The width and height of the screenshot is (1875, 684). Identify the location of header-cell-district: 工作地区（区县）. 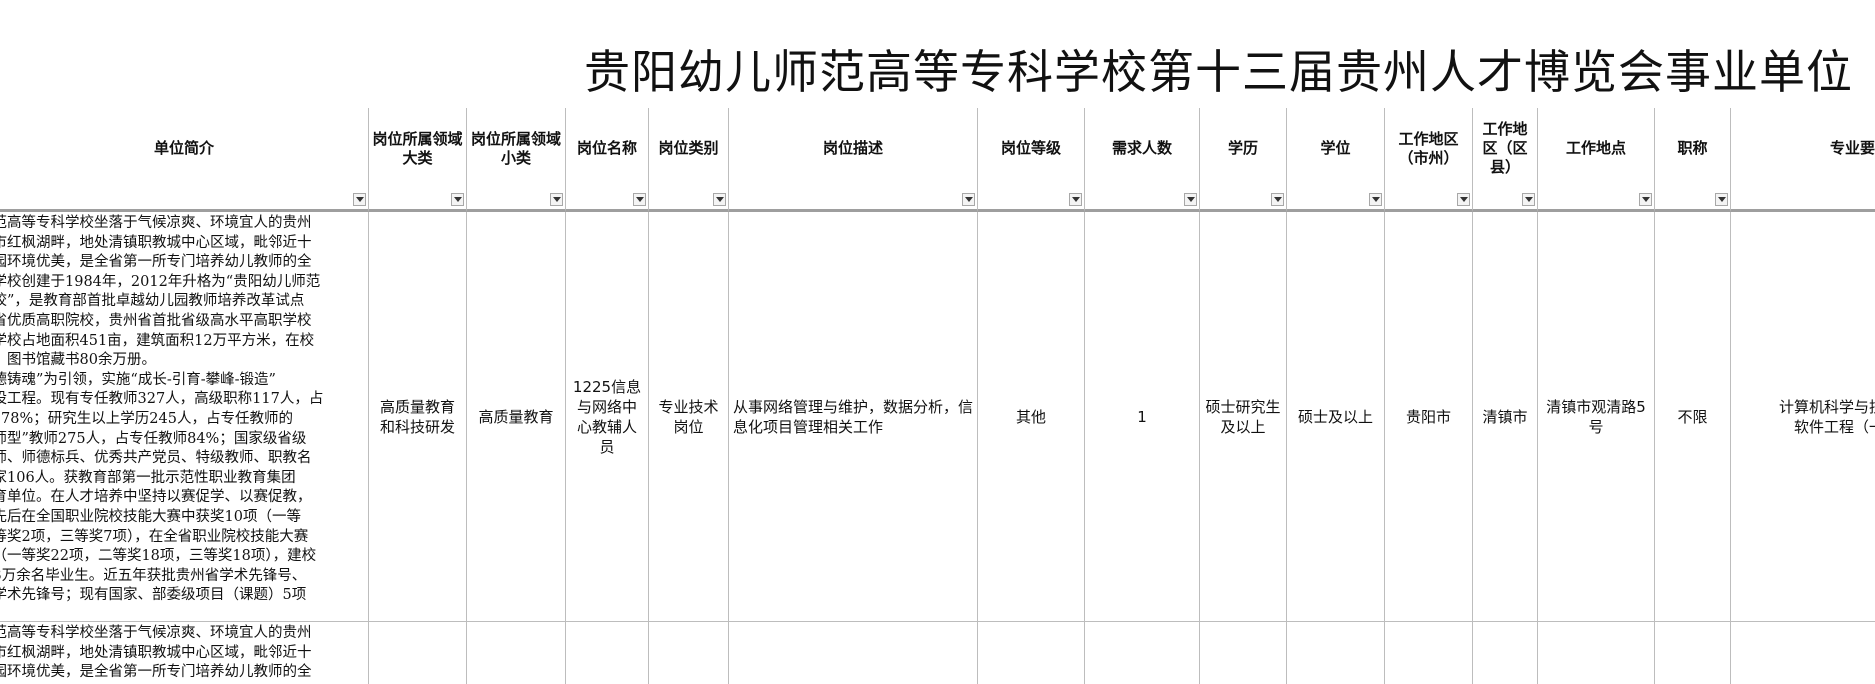
(1505, 160).